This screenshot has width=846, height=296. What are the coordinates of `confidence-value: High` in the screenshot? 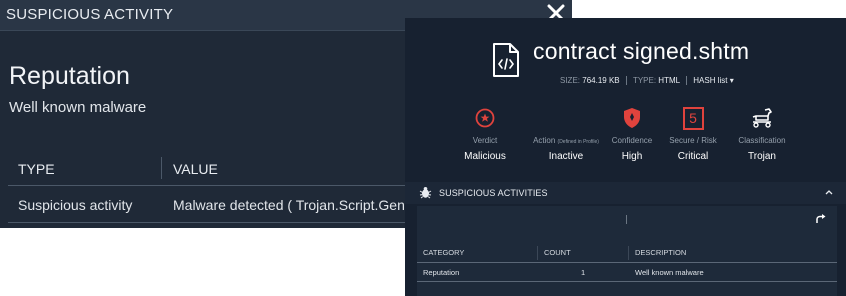 It's located at (632, 156).